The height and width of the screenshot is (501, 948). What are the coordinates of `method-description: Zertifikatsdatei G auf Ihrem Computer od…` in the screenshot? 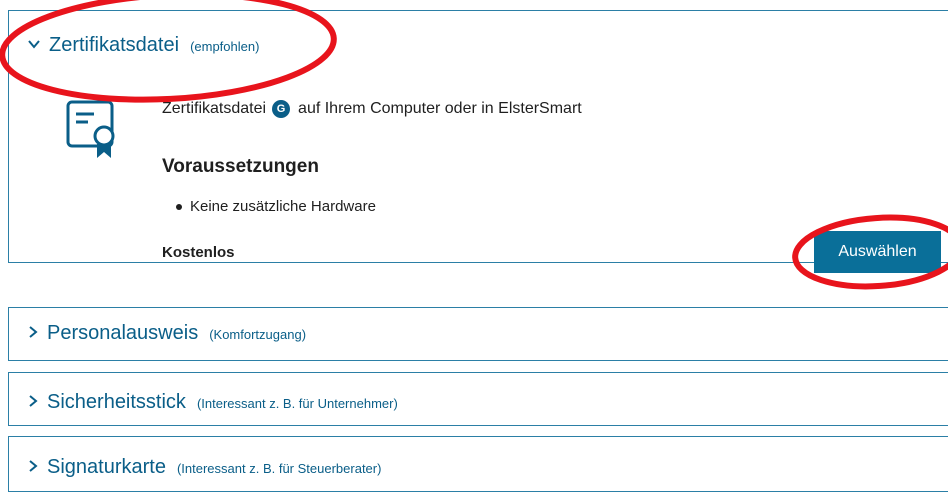 It's located at (372, 109).